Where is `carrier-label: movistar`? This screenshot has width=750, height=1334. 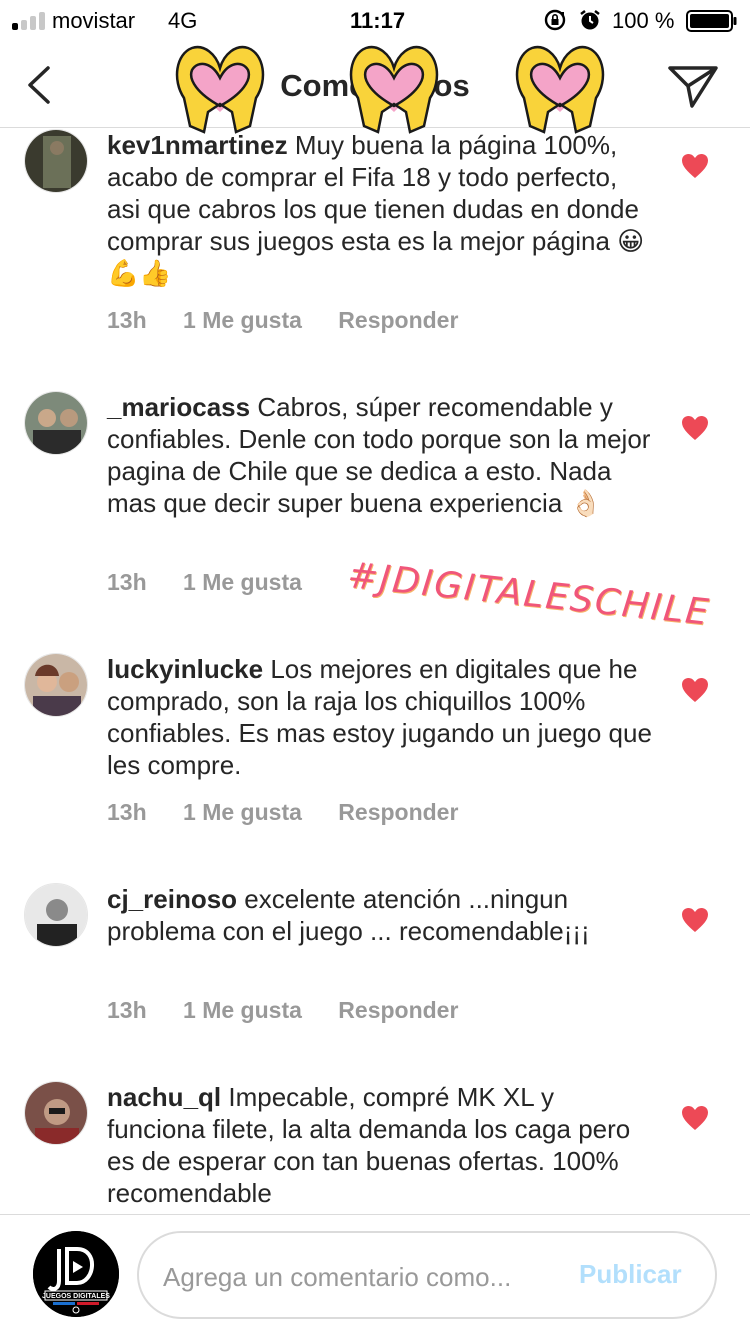 carrier-label: movistar is located at coordinates (94, 20).